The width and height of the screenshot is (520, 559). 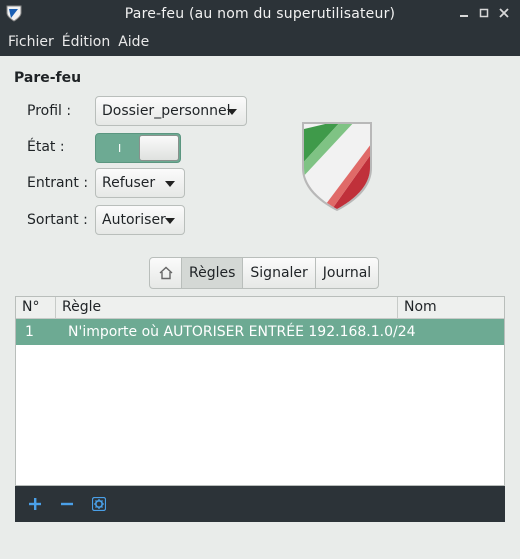 I want to click on toggle-on-mark: I, so click(x=120, y=148).